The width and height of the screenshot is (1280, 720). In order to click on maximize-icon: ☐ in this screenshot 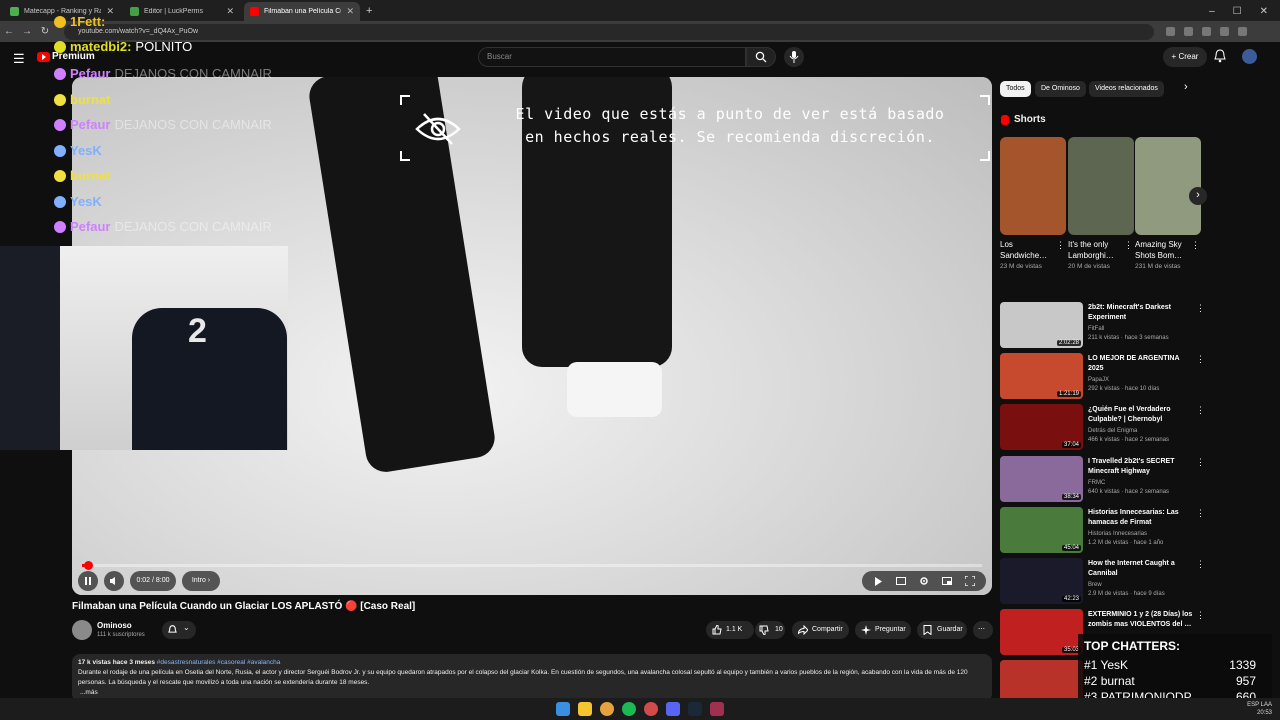, I will do `click(1237, 11)`.